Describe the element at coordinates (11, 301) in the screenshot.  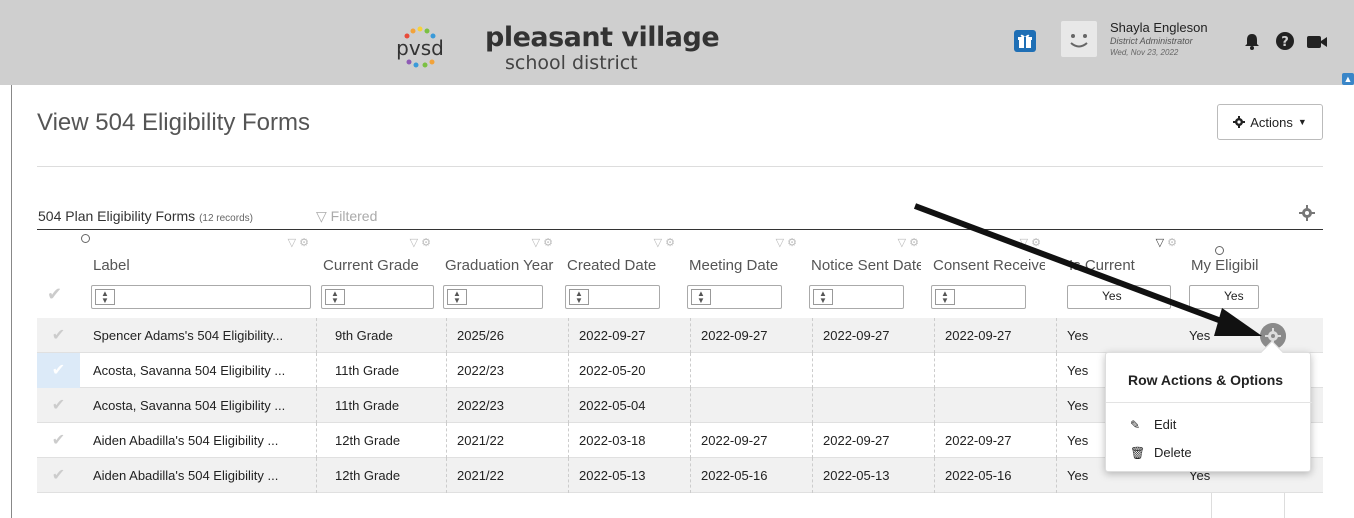
I see `left-border` at that location.